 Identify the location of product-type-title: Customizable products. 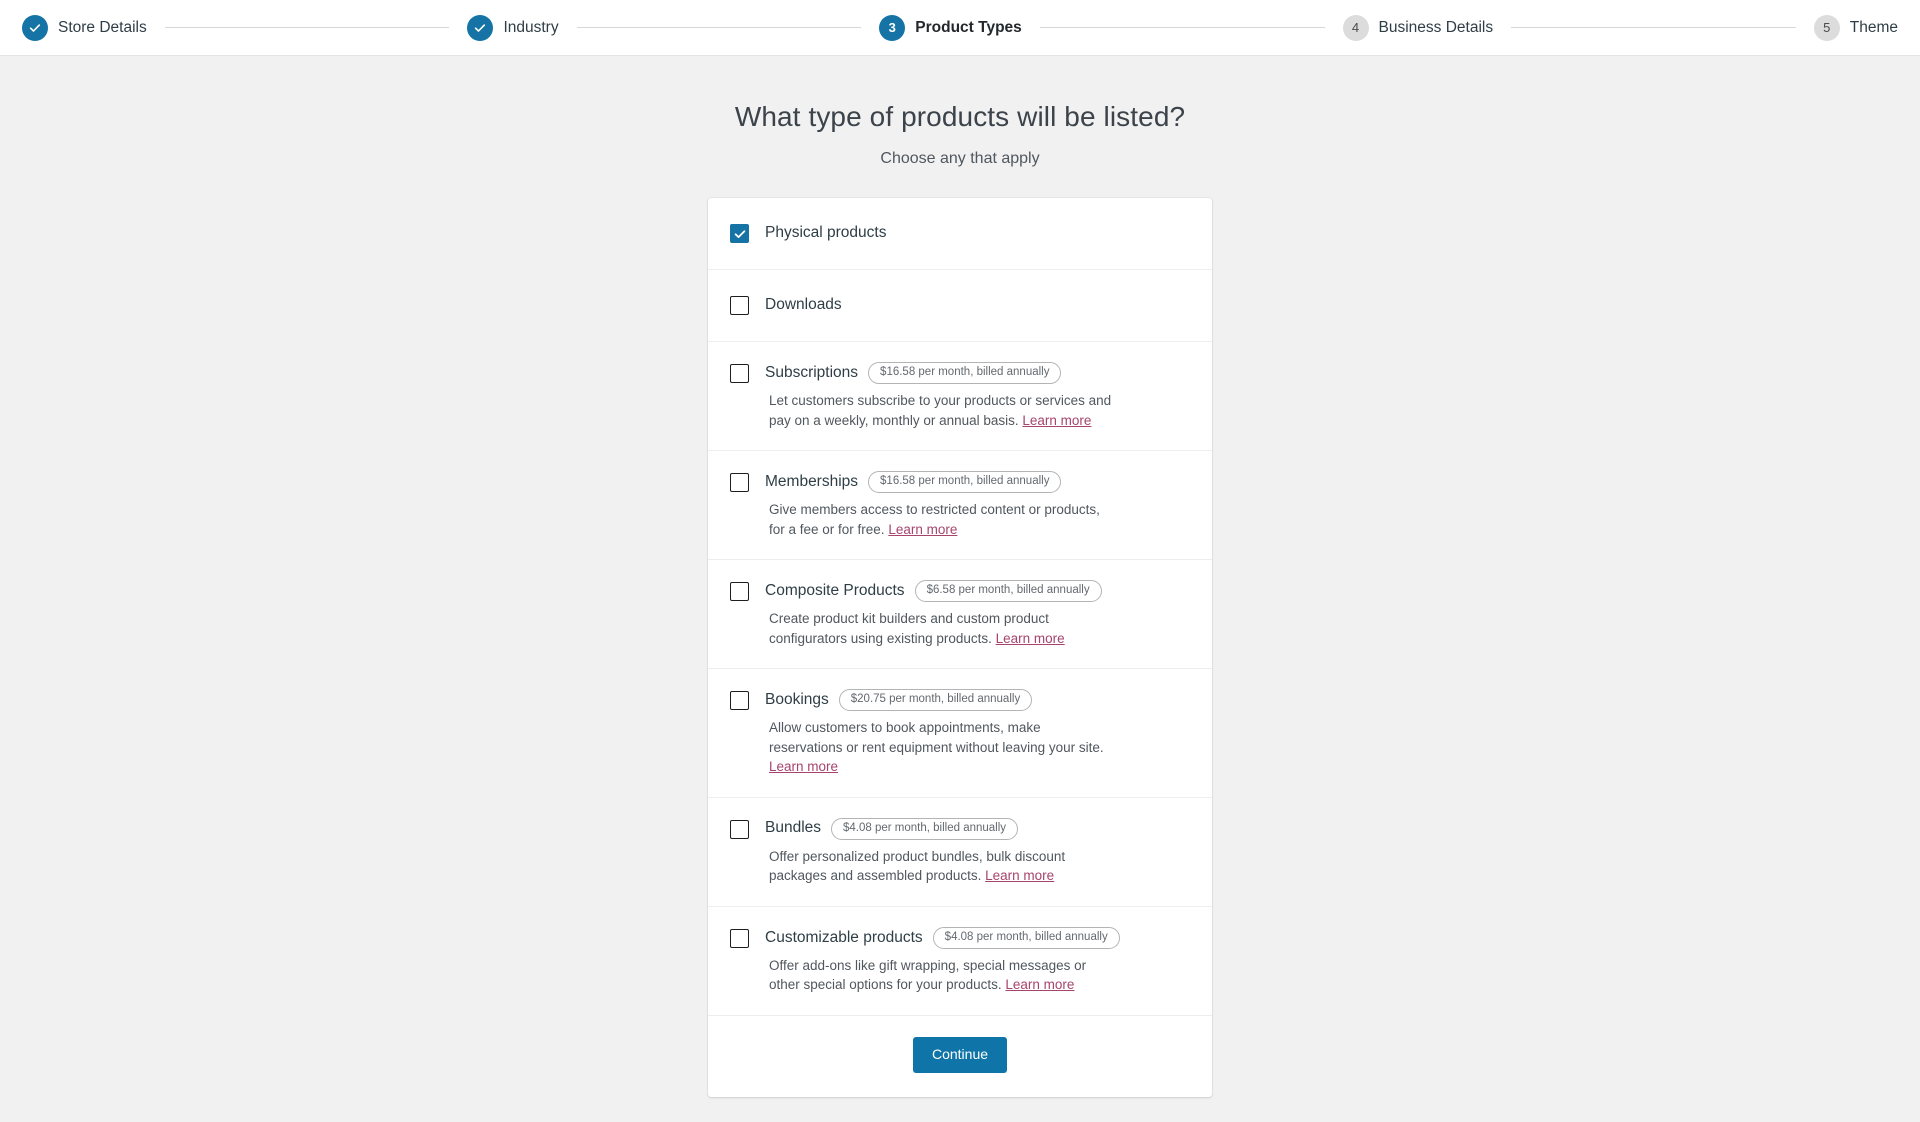
(844, 937).